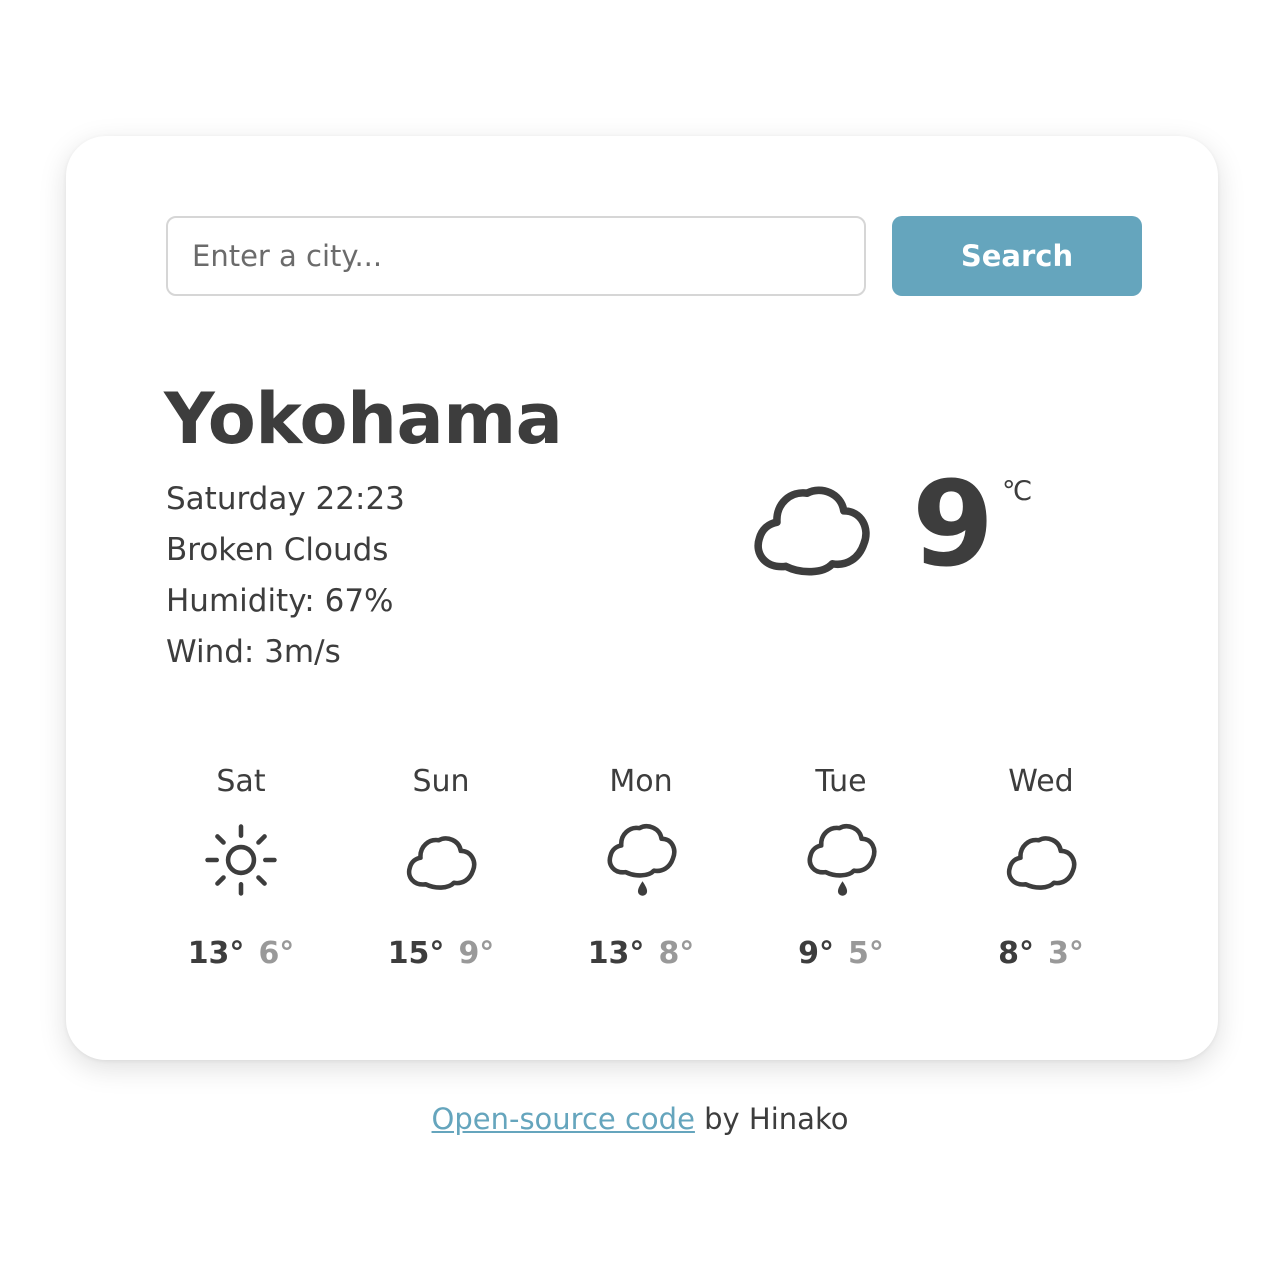  I want to click on forecast-day: Sat 13° 6°, so click(241, 871).